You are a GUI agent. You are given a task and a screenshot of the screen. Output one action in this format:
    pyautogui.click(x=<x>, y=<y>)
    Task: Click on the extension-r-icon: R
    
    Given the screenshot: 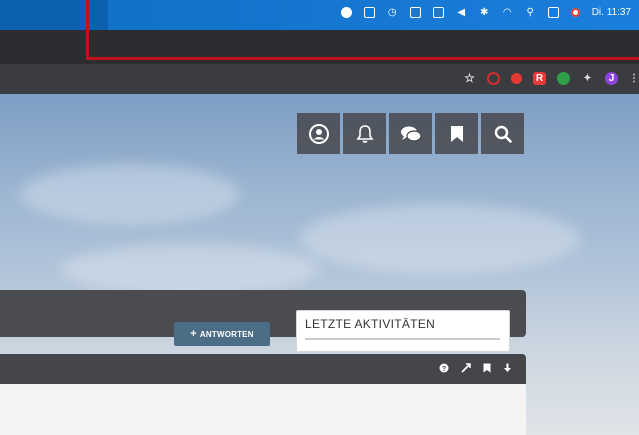 What is the action you would take?
    pyautogui.click(x=539, y=78)
    